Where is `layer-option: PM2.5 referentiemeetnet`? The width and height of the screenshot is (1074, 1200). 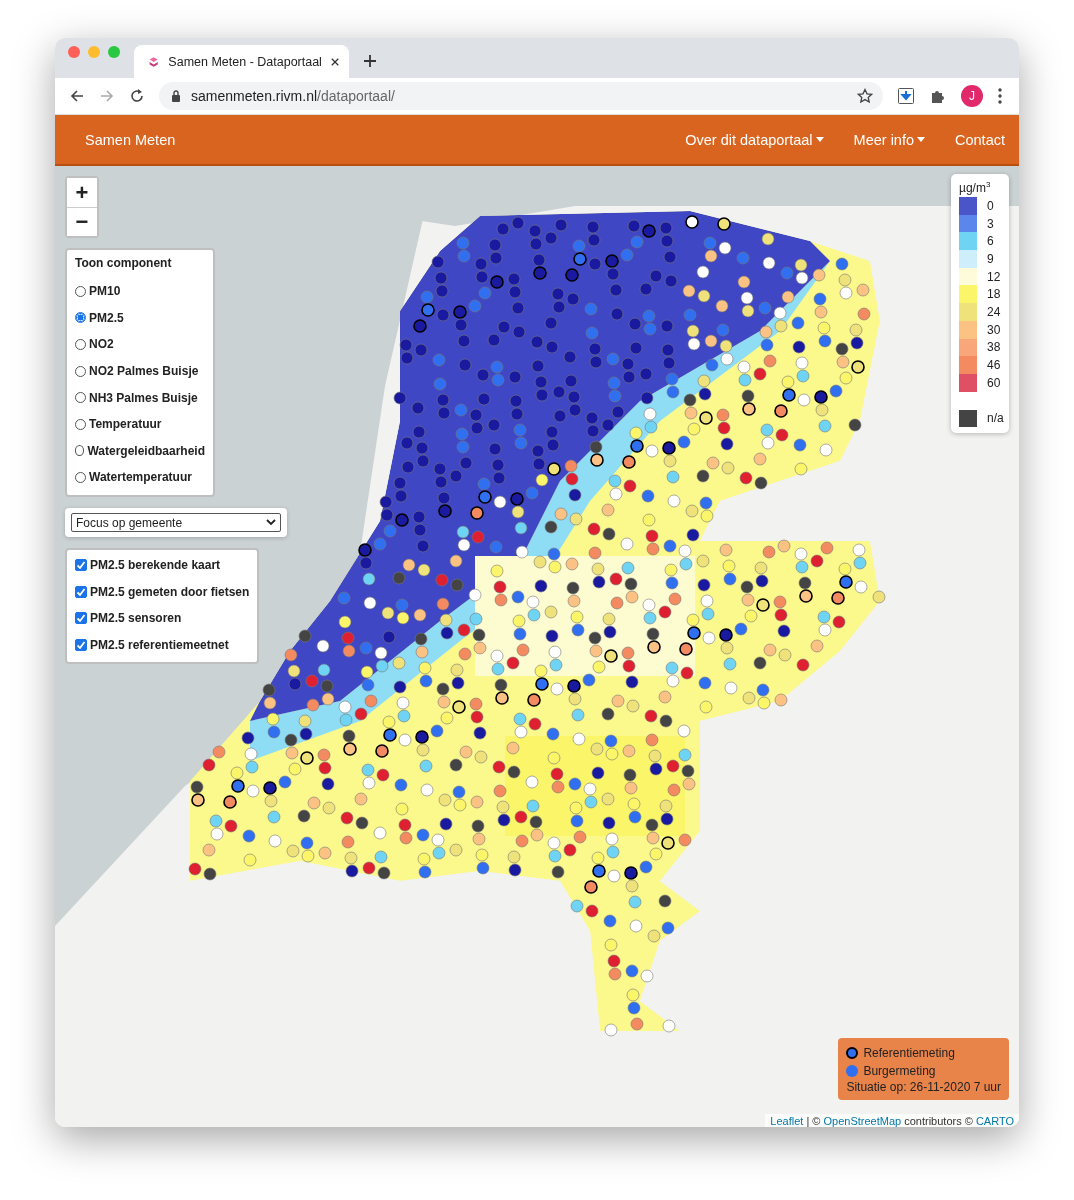 layer-option: PM2.5 referentiemeetnet is located at coordinates (162, 645).